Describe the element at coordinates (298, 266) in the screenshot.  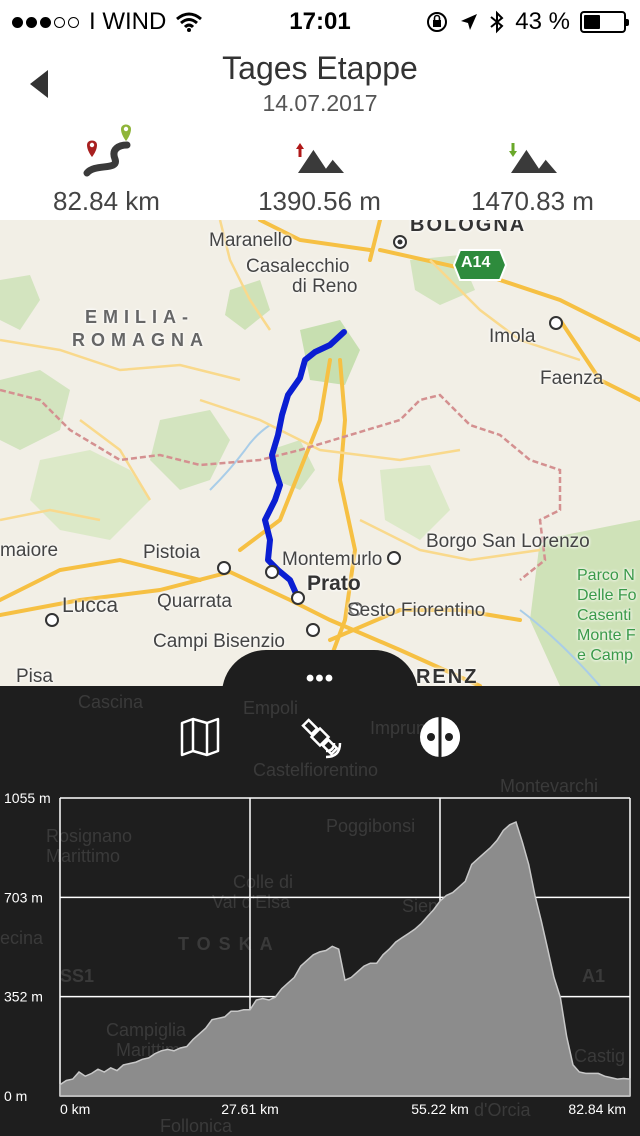
I see `map-label: Casalecchio` at that location.